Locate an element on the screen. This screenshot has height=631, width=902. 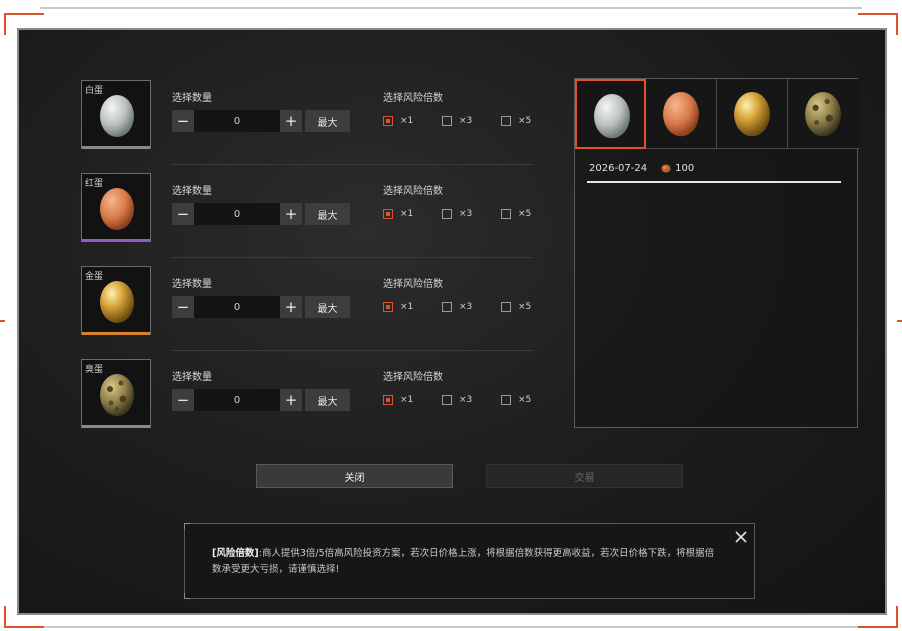
price-date: 2026-07-24 is located at coordinates (618, 168).